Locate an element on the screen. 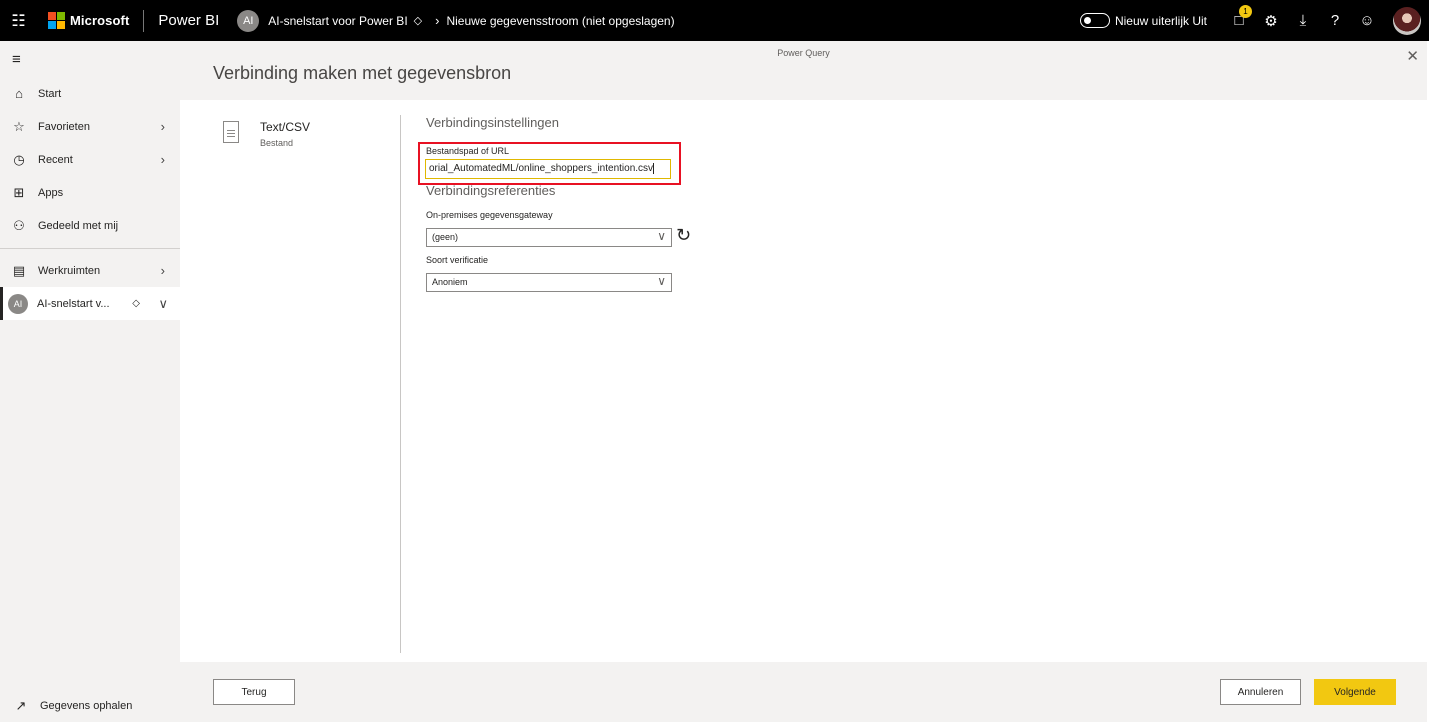 This screenshot has height=722, width=1429. auth-label: Soort verificatie is located at coordinates (457, 260).